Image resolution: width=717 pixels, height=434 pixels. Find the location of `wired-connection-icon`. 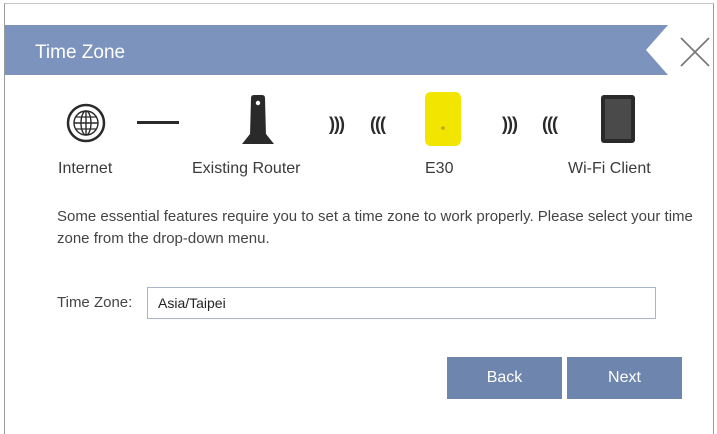

wired-connection-icon is located at coordinates (158, 122).